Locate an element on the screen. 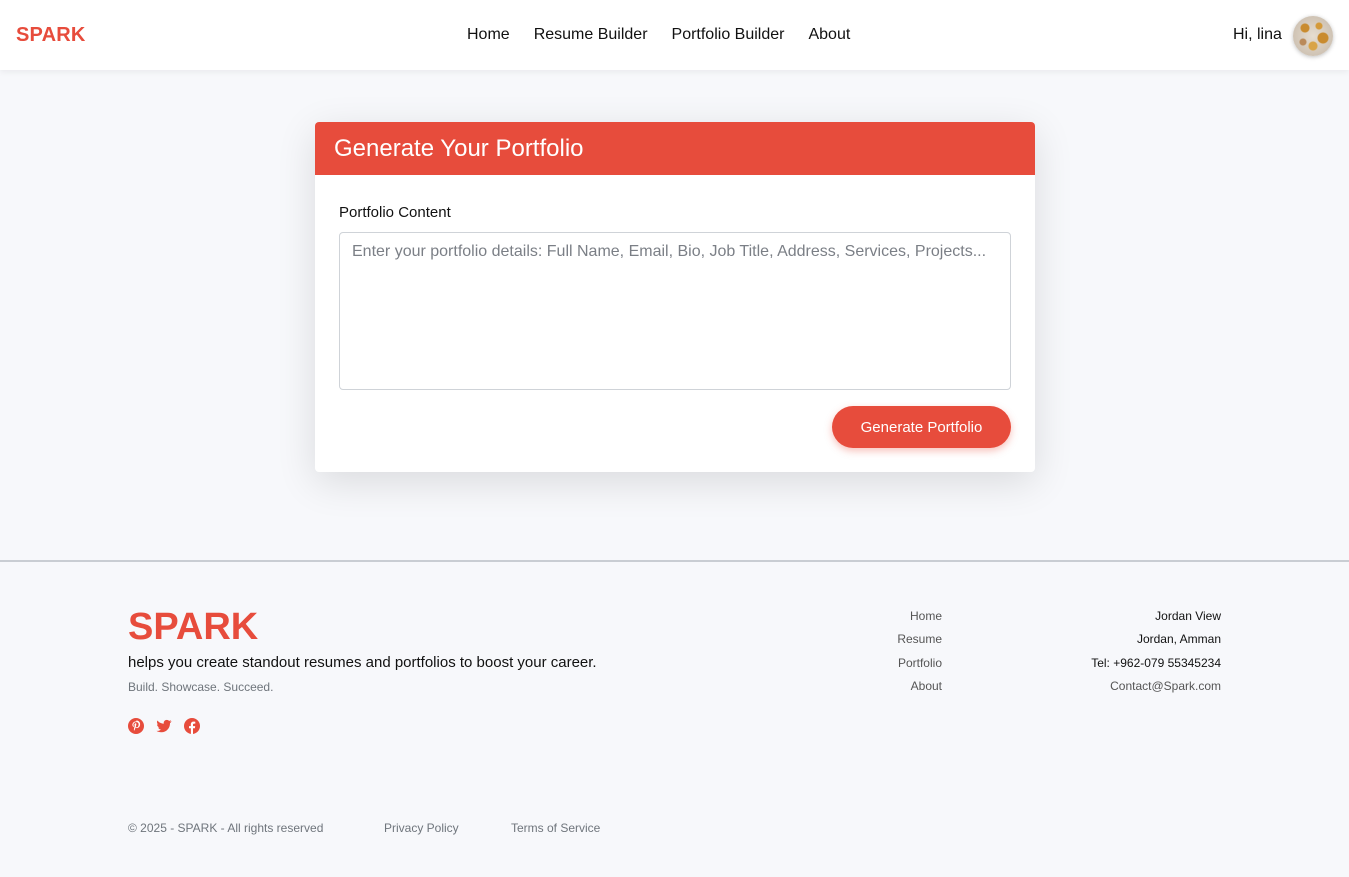 This screenshot has width=1349, height=877. user-greeting: Hi, lina is located at coordinates (1257, 34).